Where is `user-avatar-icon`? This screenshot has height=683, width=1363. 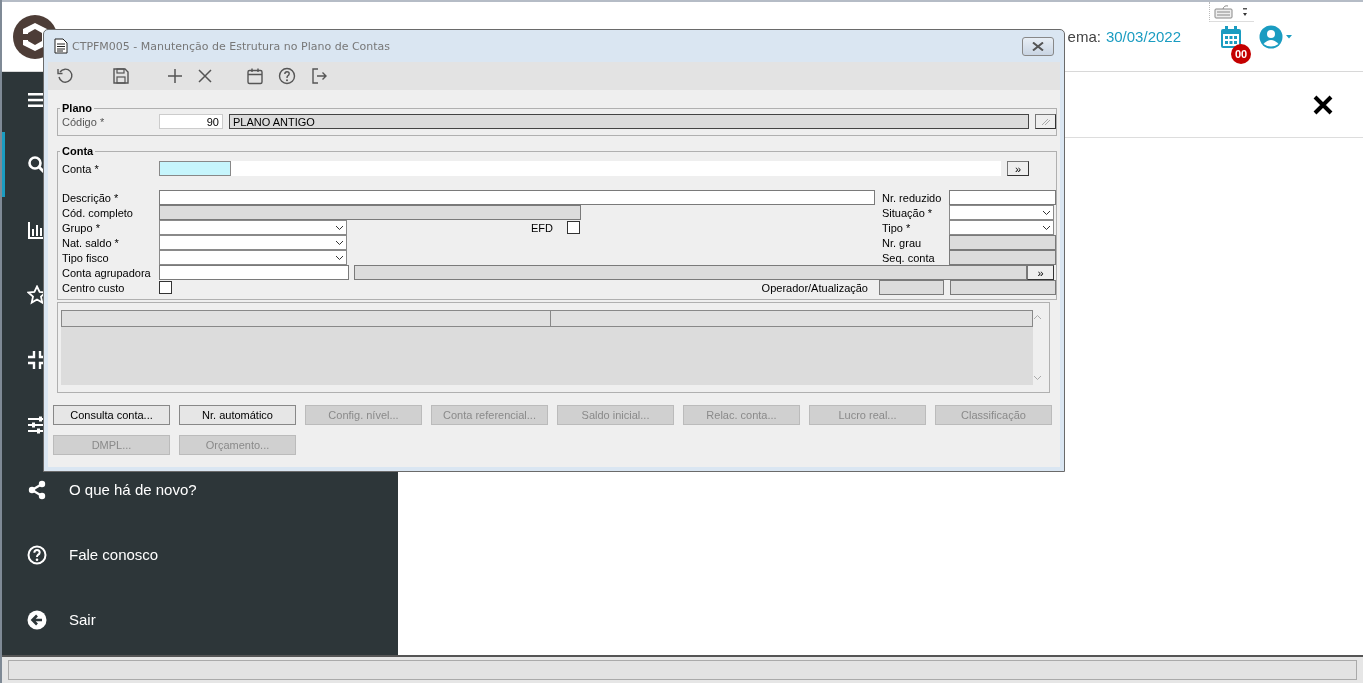
user-avatar-icon is located at coordinates (1276, 36).